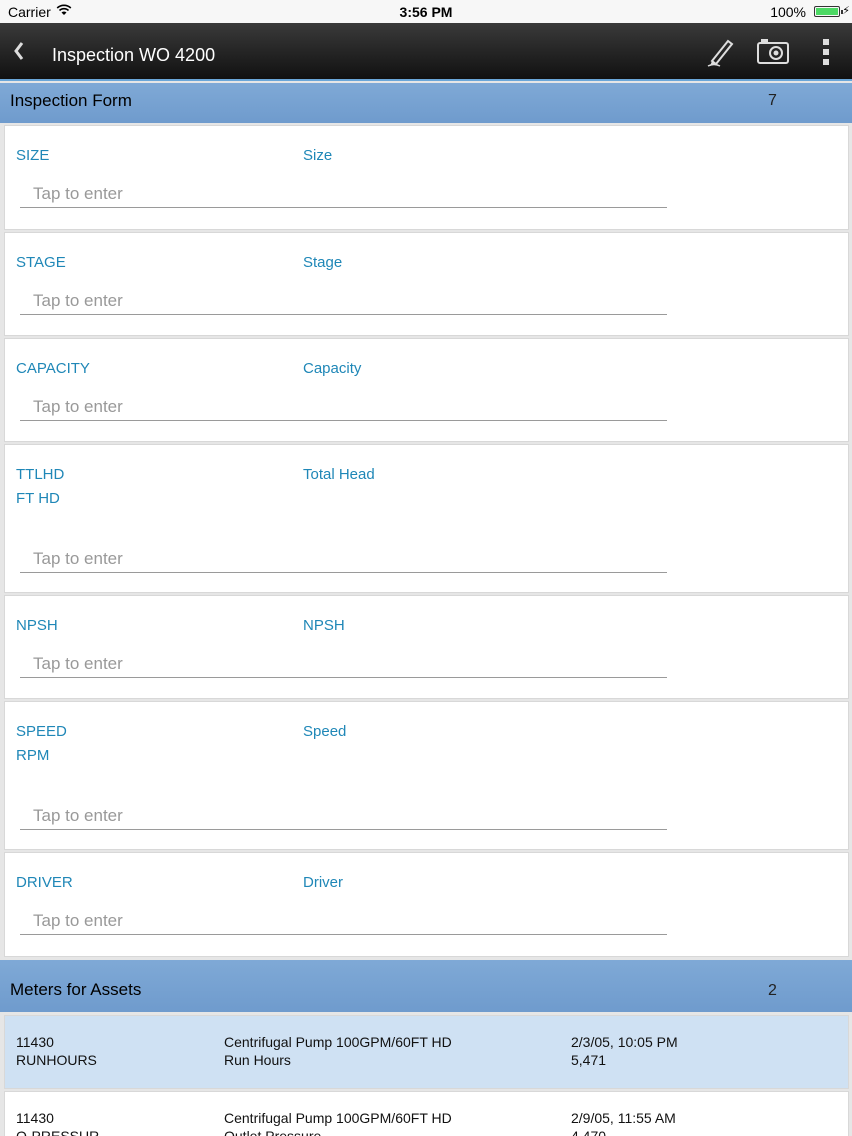  What do you see at coordinates (624, 1042) in the screenshot?
I see `reading-date: 2/3/05, 10:05 PM` at bounding box center [624, 1042].